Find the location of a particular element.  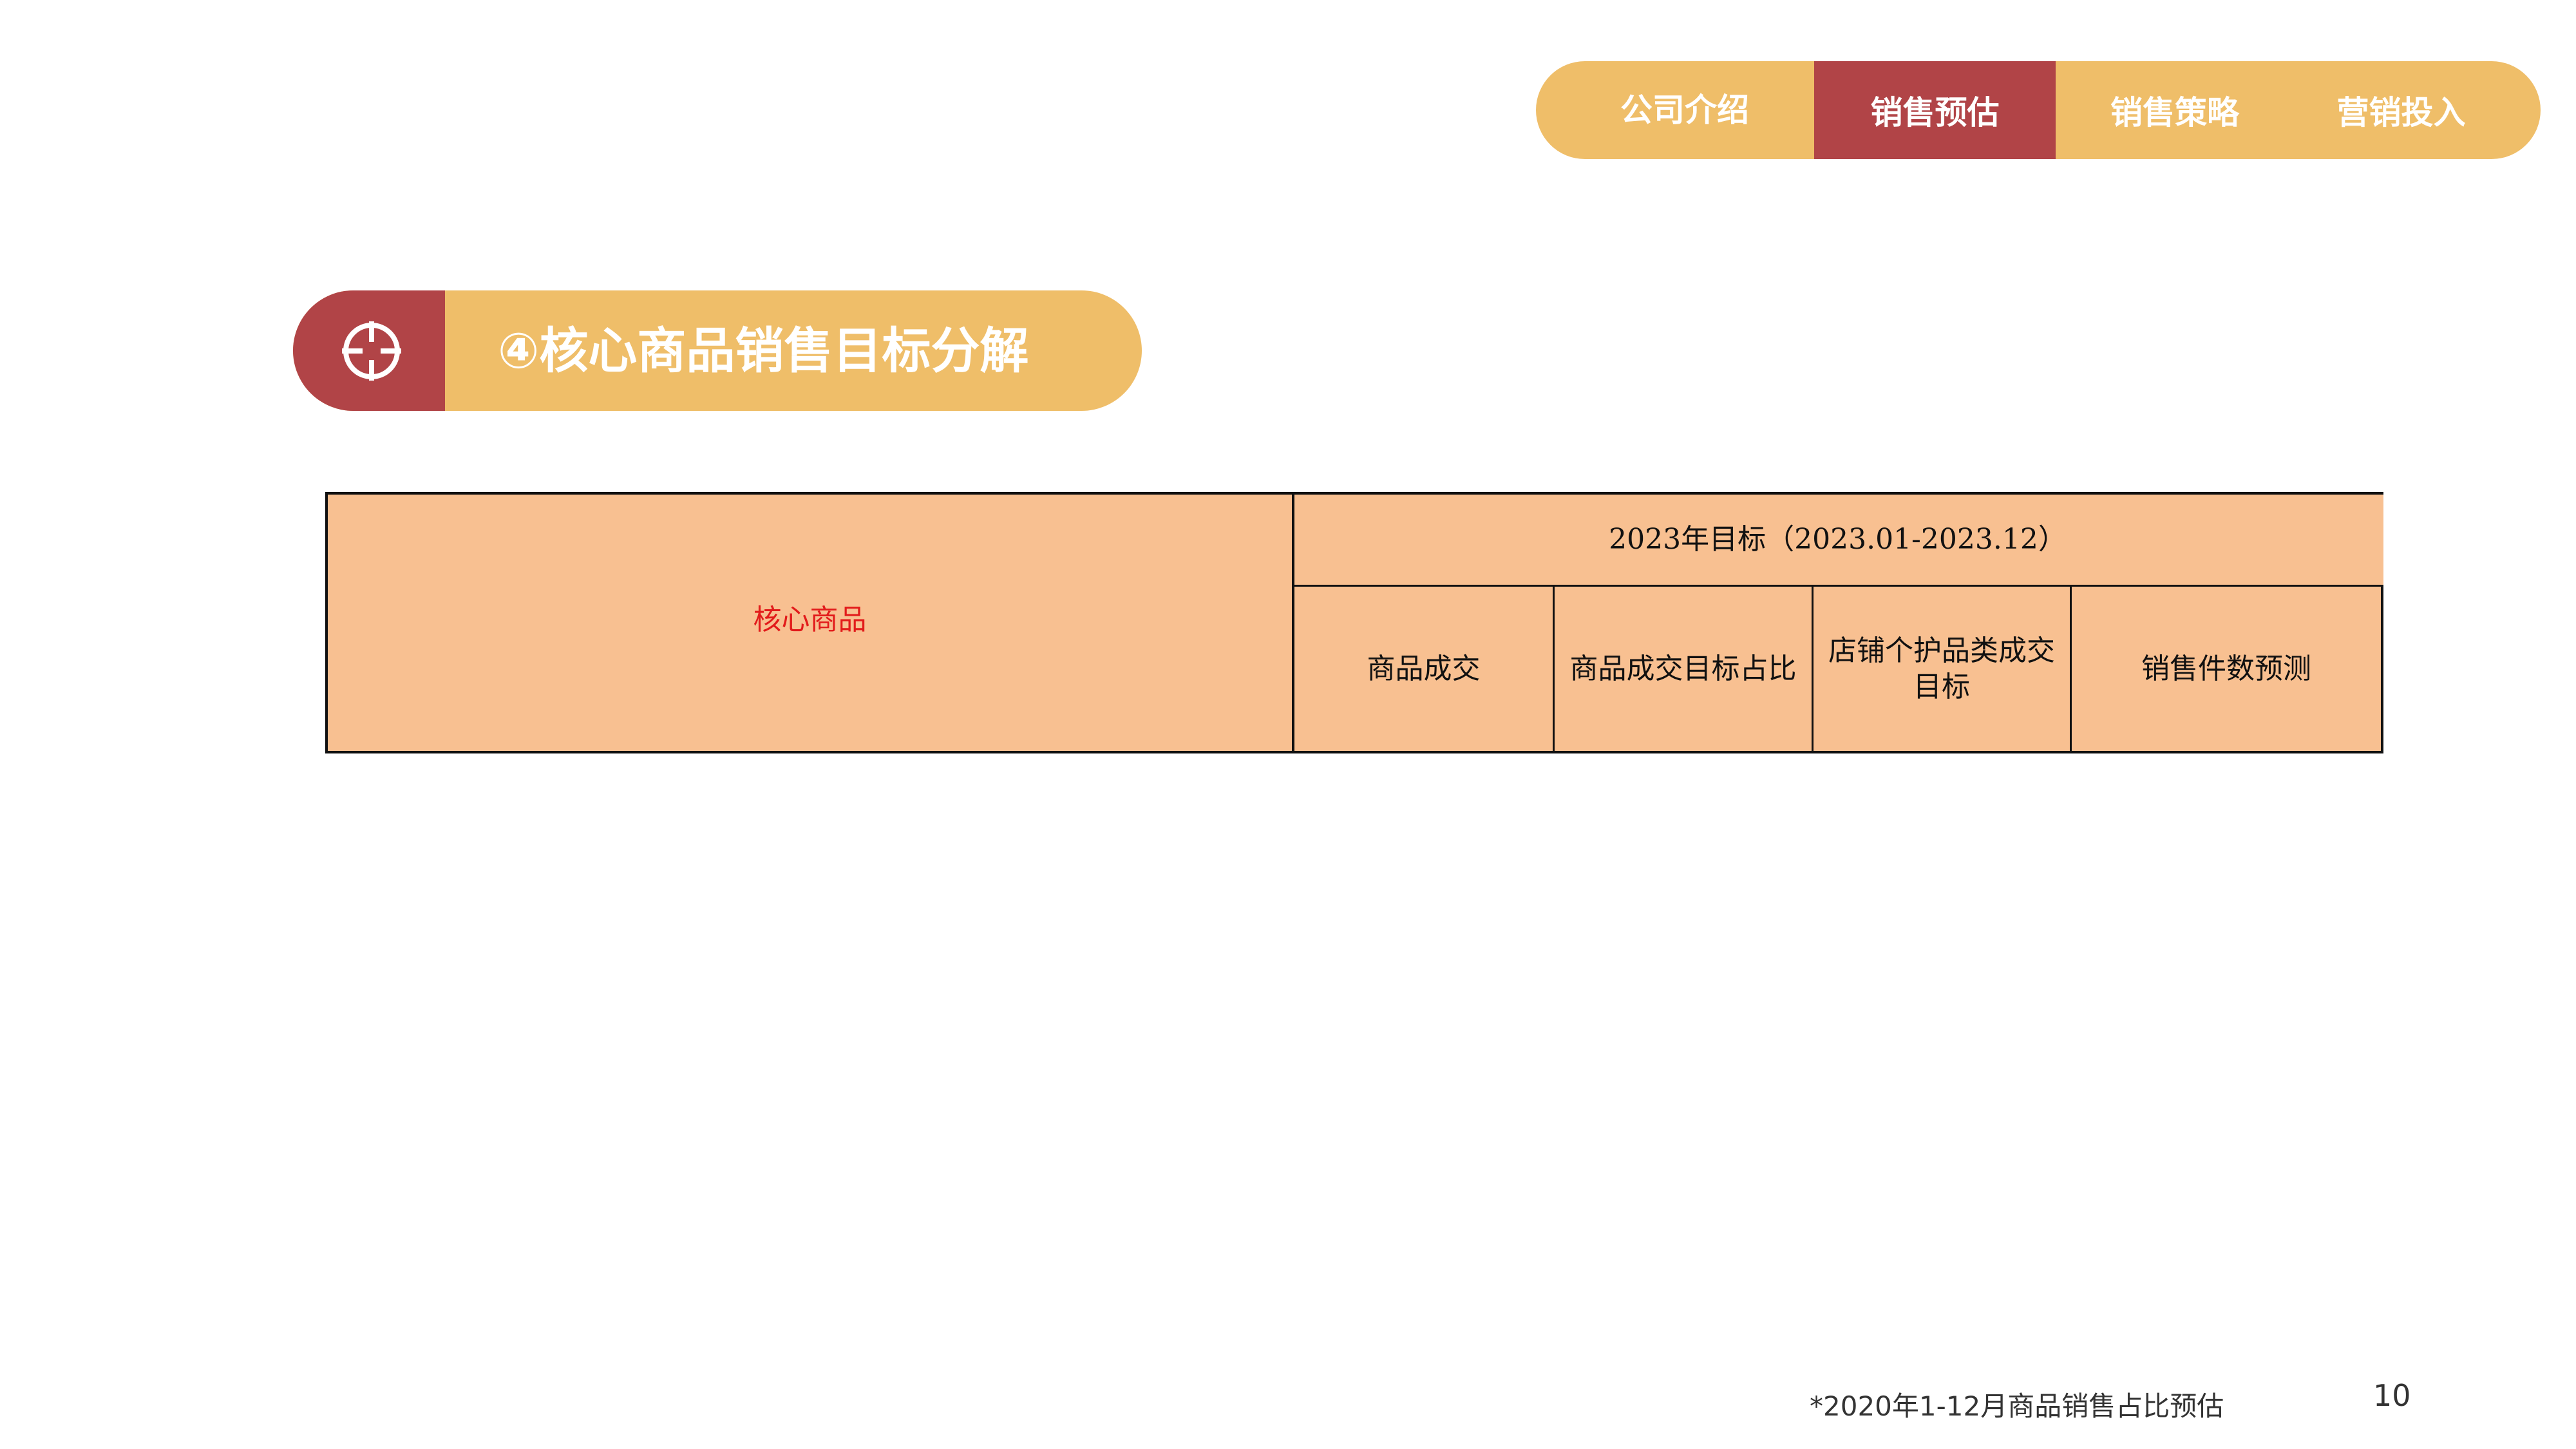

col-header-sales-qty-forecast: 销售件数预测 is located at coordinates (2226, 668).